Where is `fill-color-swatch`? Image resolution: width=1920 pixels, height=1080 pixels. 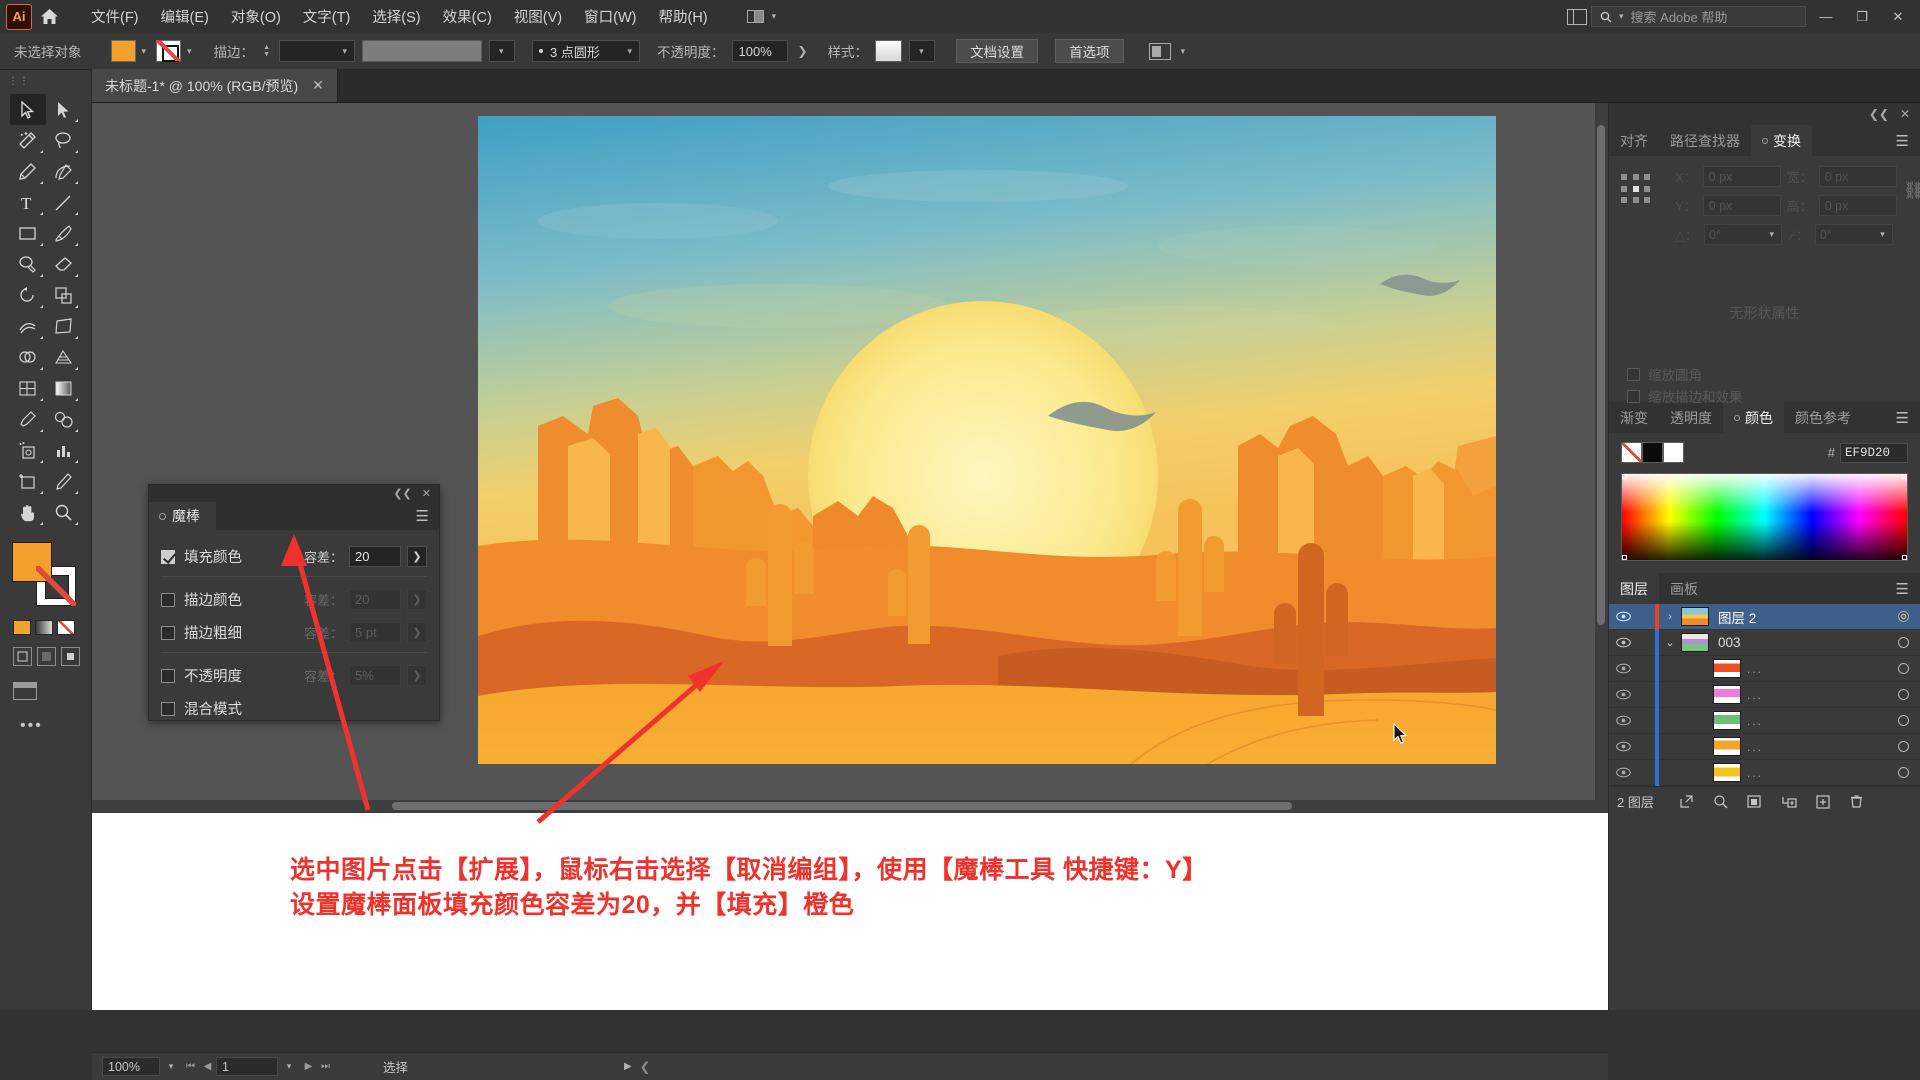 fill-color-swatch is located at coordinates (123, 51).